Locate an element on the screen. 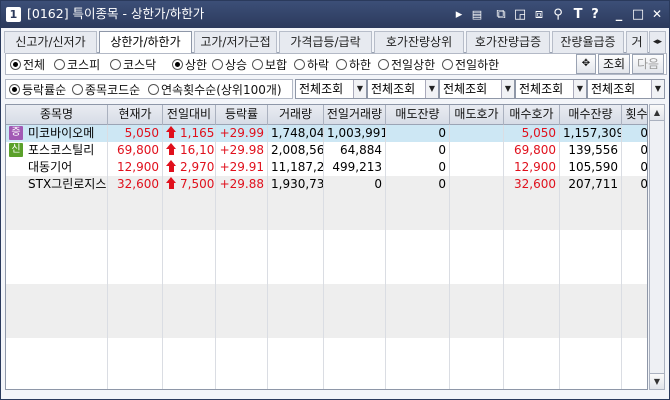 Image resolution: width=670 pixels, height=400 pixels. radio-sort-consecutive: 연속횟수순(상위100개) is located at coordinates (215, 90).